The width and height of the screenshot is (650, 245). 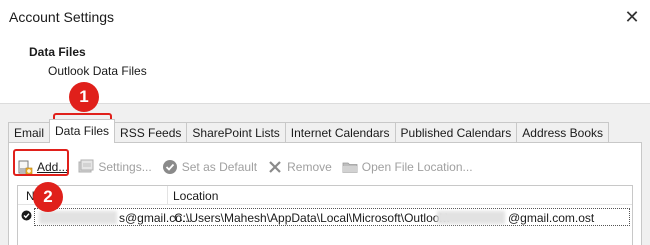 I want to click on list-header: N Location, so click(x=325, y=195).